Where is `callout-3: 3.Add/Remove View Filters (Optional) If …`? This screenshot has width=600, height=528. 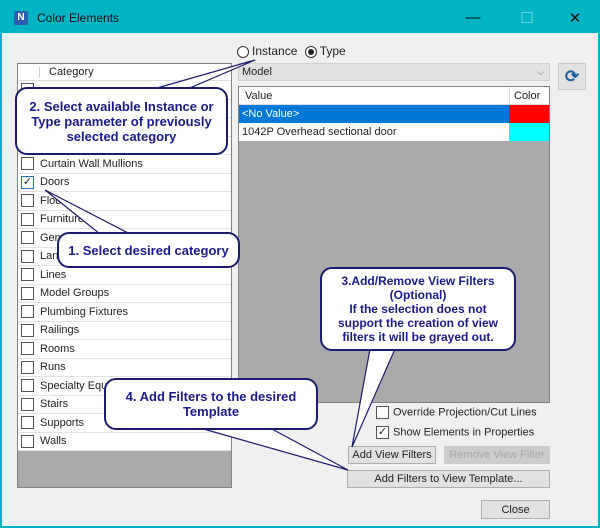
callout-3: 3.Add/Remove View Filters (Optional) If … is located at coordinates (418, 309).